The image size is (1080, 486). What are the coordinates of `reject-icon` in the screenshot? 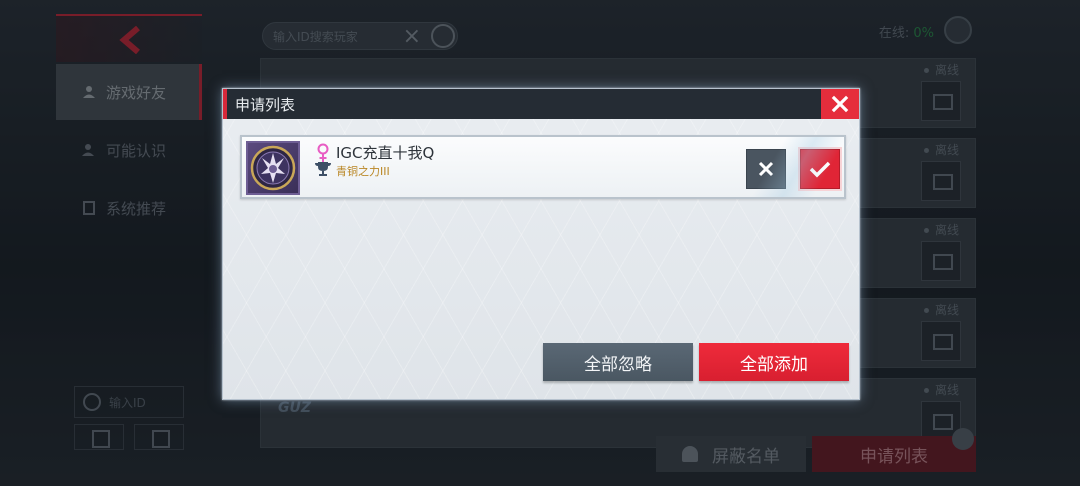 It's located at (766, 169).